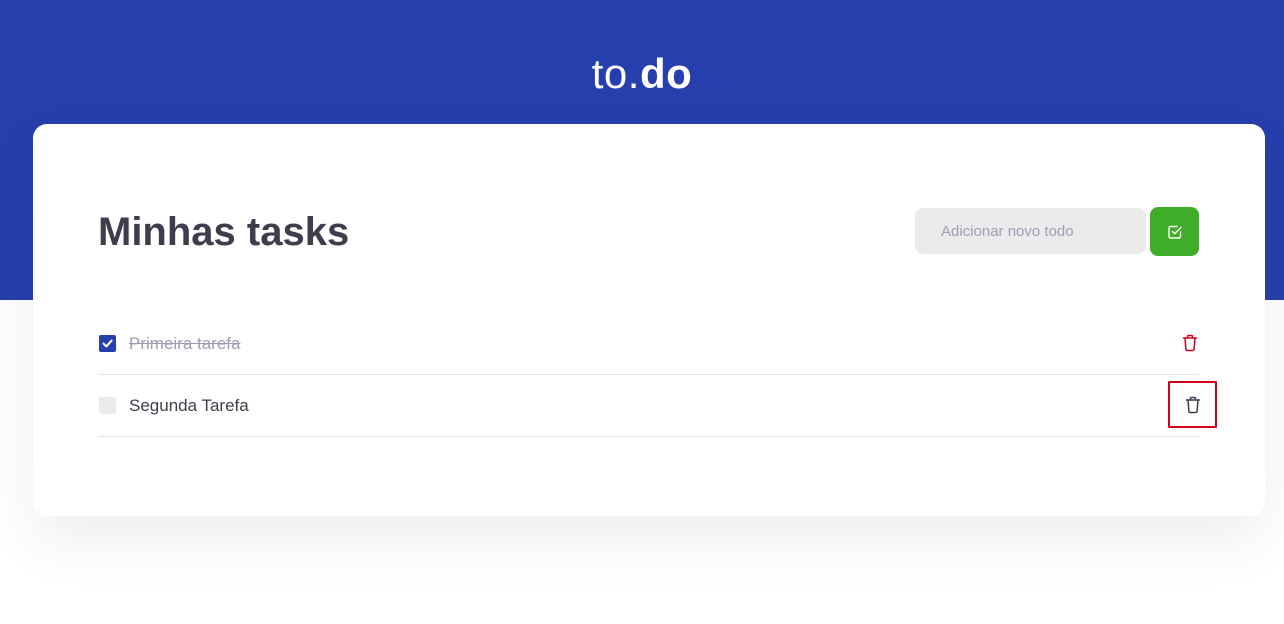 This screenshot has height=624, width=1284. I want to click on page-title: Minhas tasks, so click(224, 232).